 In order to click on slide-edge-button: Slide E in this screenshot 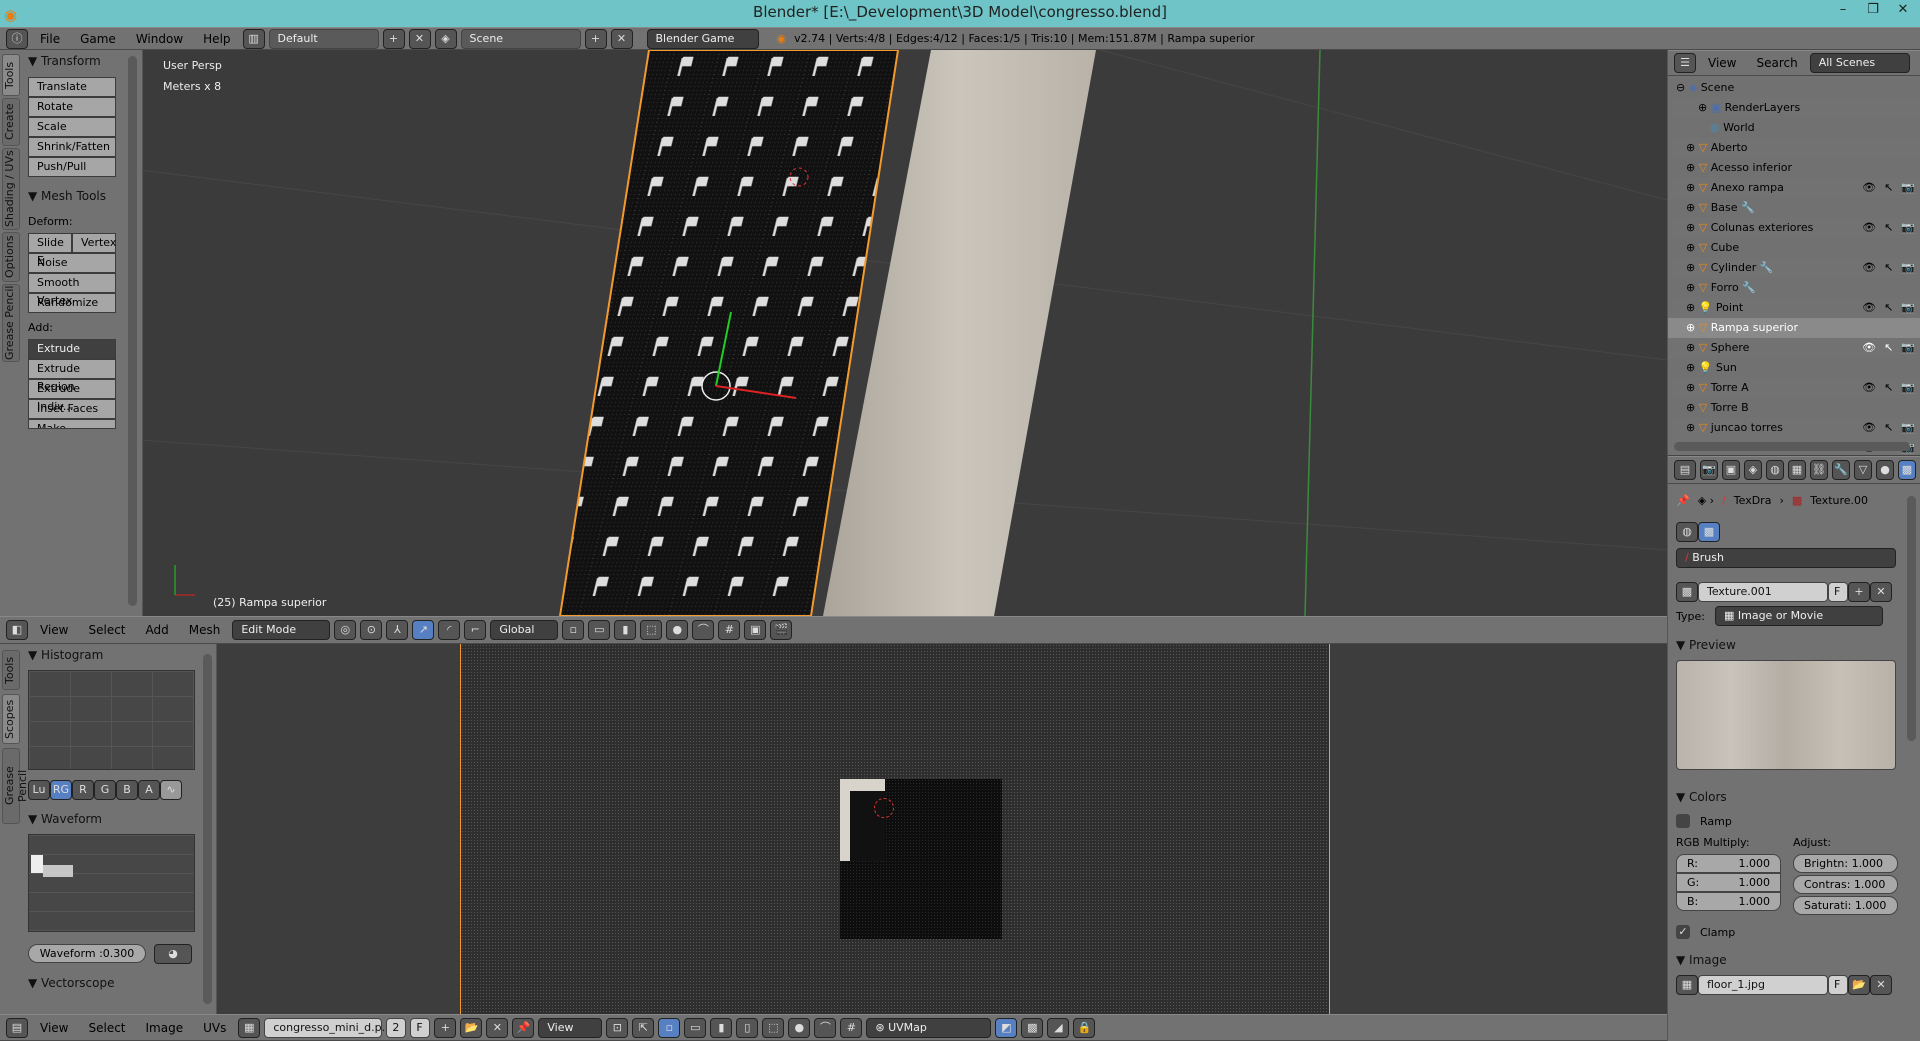, I will do `click(50, 250)`.